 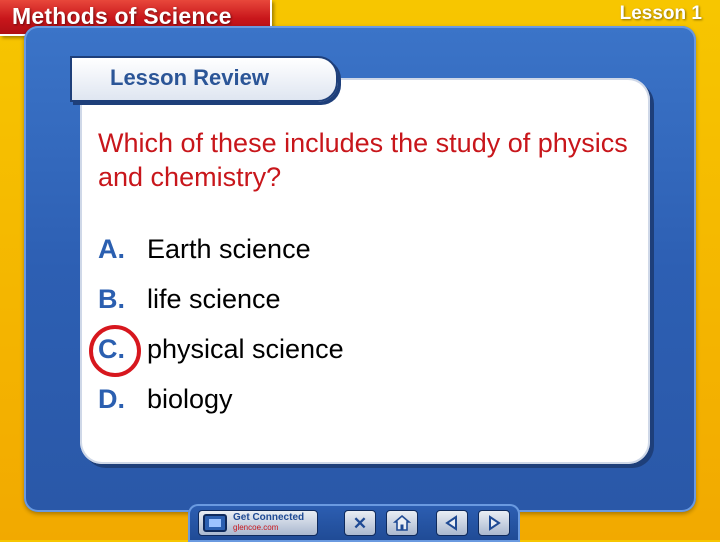 I want to click on close-button: ✕, so click(x=360, y=523).